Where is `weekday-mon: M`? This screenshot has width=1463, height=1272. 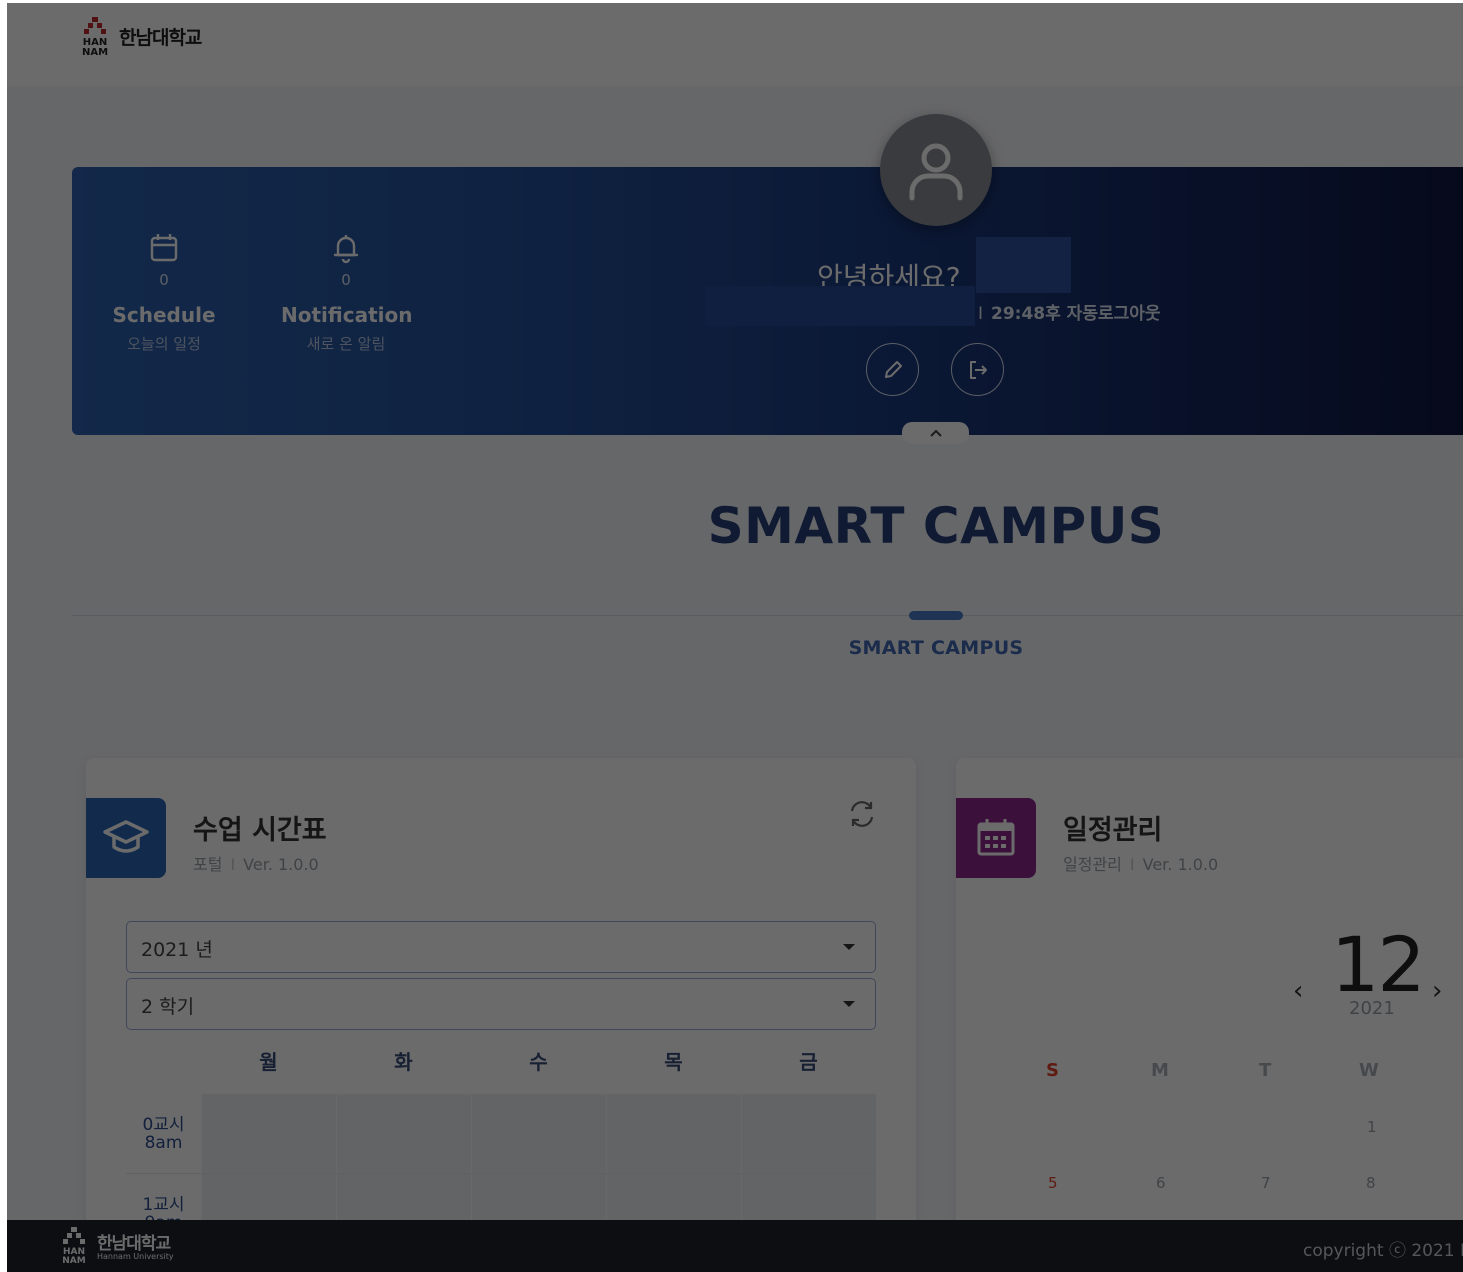
weekday-mon: M is located at coordinates (1160, 1070).